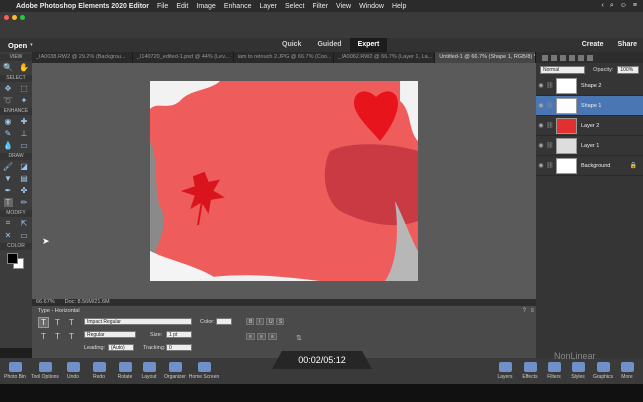 The image size is (643, 402). What do you see at coordinates (45, 371) in the screenshot?
I see `tool-options-button: Tool Options` at bounding box center [45, 371].